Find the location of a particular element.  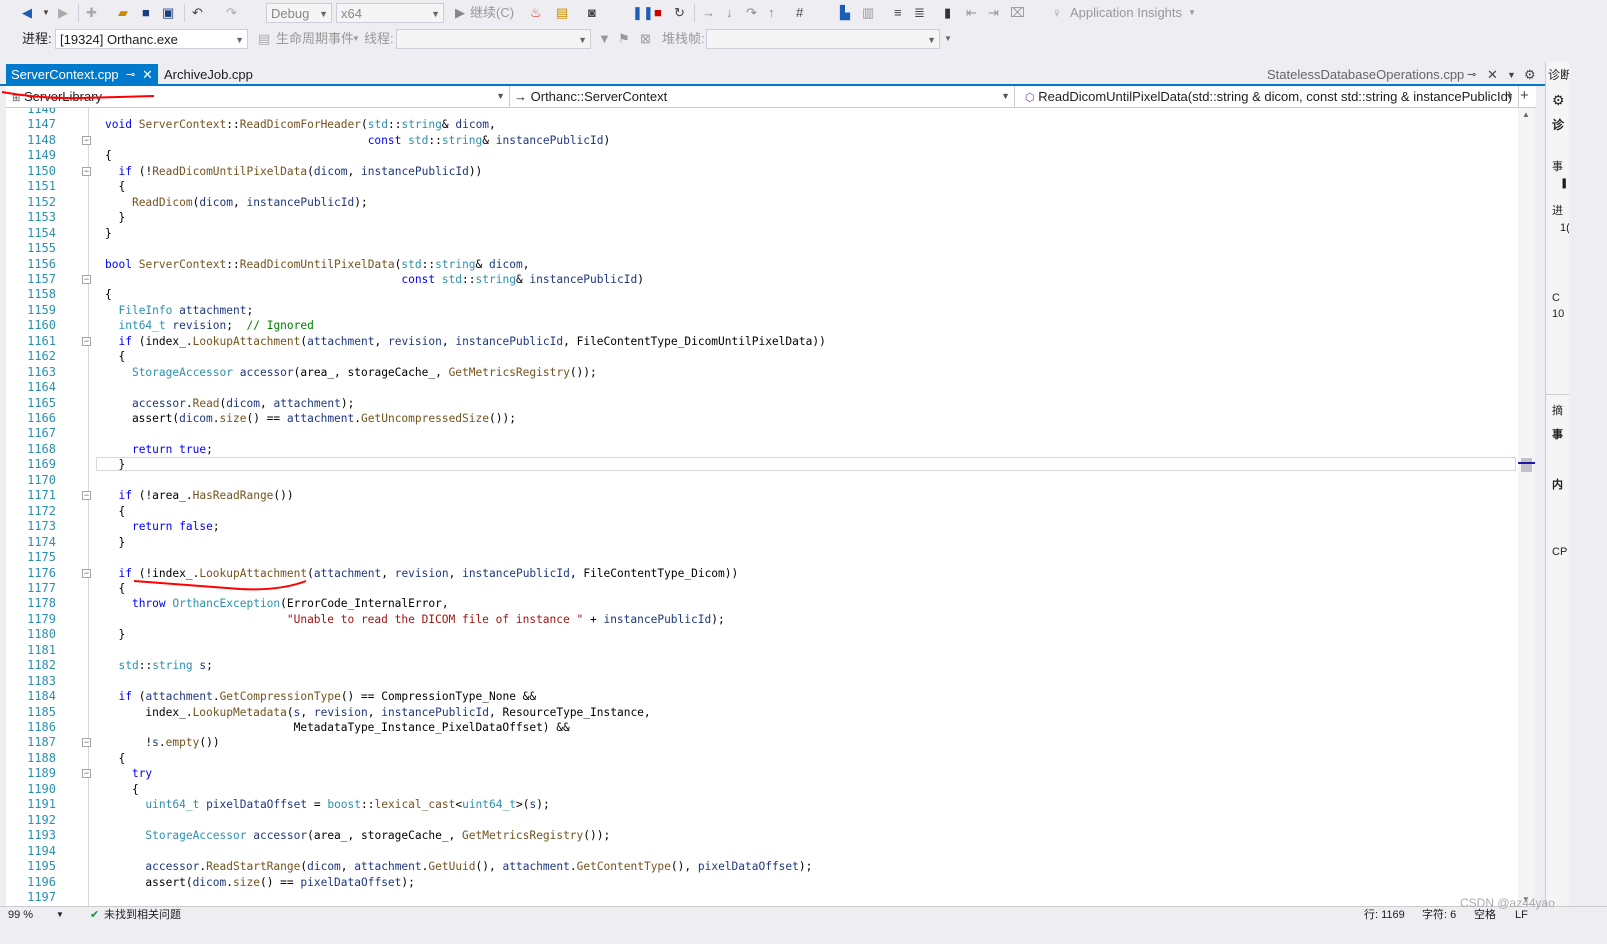

step-out-icon: ↑ is located at coordinates (771, 13).